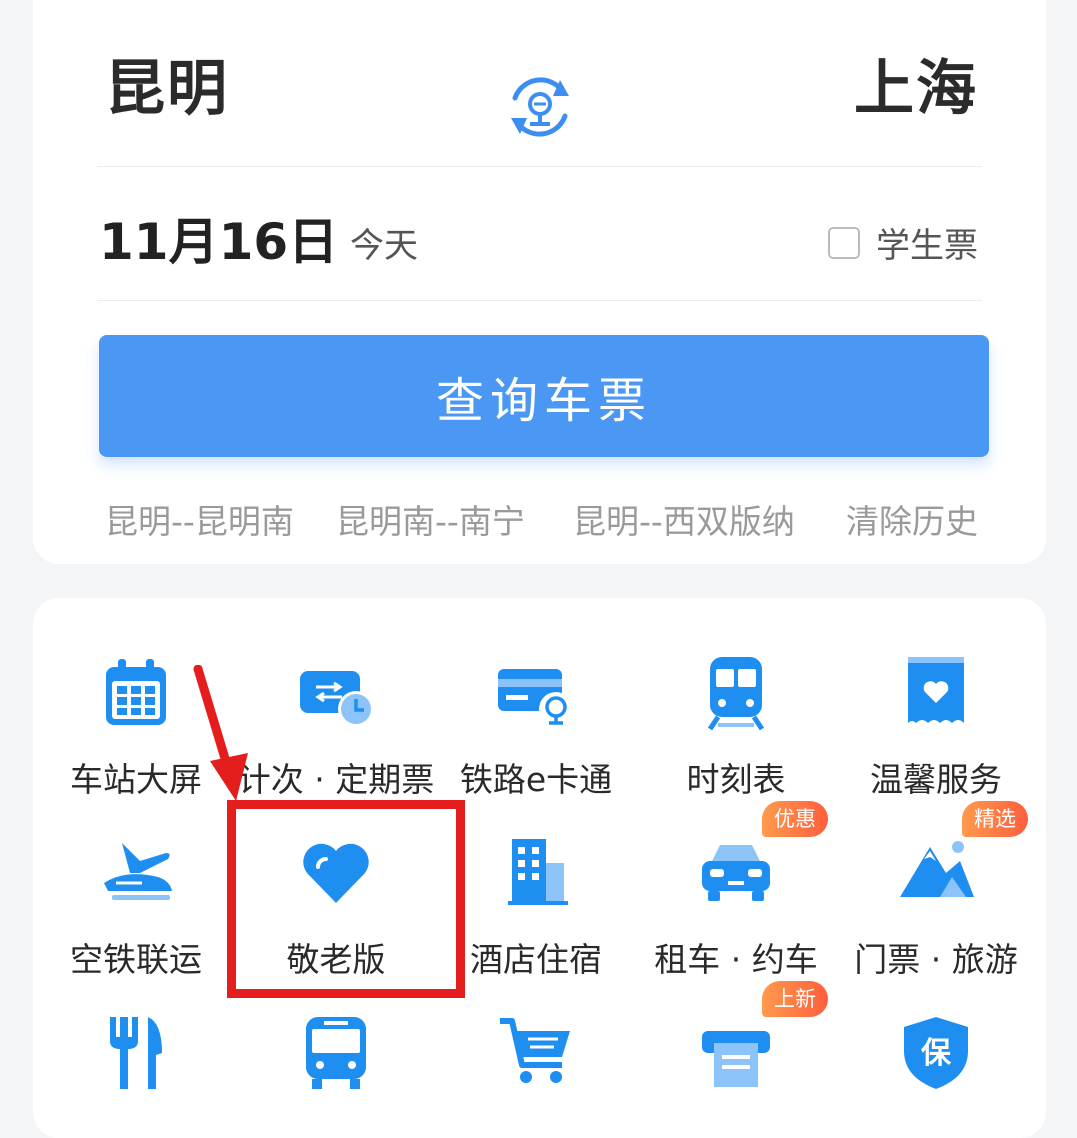  What do you see at coordinates (535, 697) in the screenshot?
I see `railway-card-icon` at bounding box center [535, 697].